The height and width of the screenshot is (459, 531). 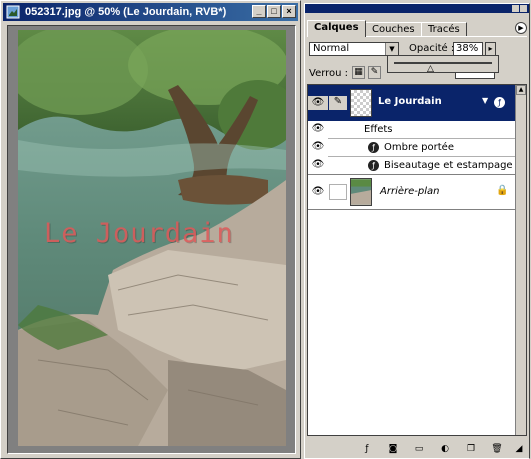 What do you see at coordinates (417, 129) in the screenshot?
I see `layer-effects-header: 👁 Effets` at bounding box center [417, 129].